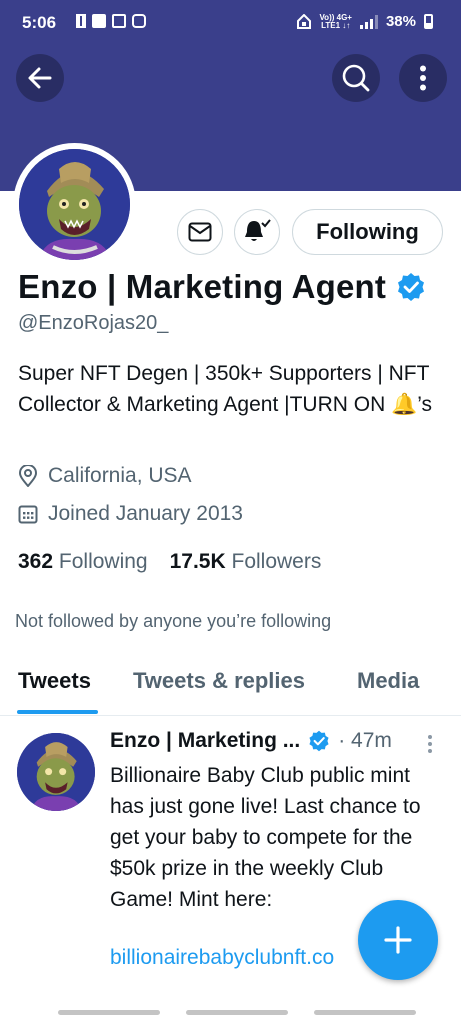 This screenshot has width=461, height=1024. What do you see at coordinates (202, 286) in the screenshot?
I see `profile-name: Enzo | Marketing Agent` at bounding box center [202, 286].